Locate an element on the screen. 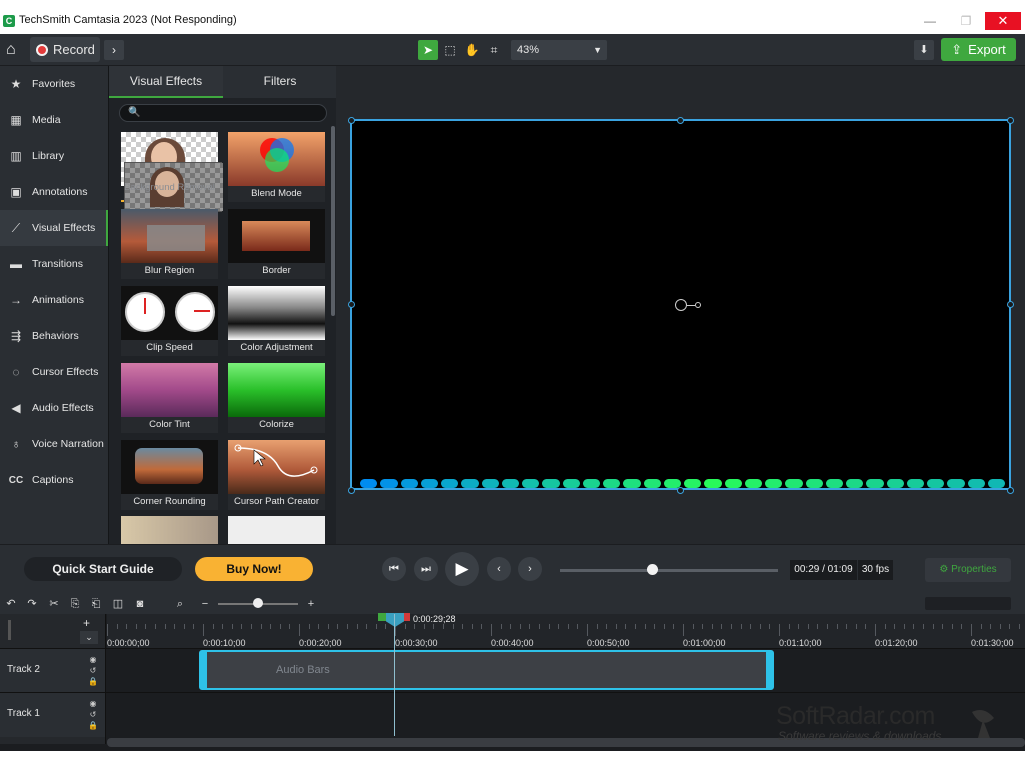 This screenshot has height=769, width=1025. sidebar-item-annotations: ▣ Annotations is located at coordinates (54, 192).